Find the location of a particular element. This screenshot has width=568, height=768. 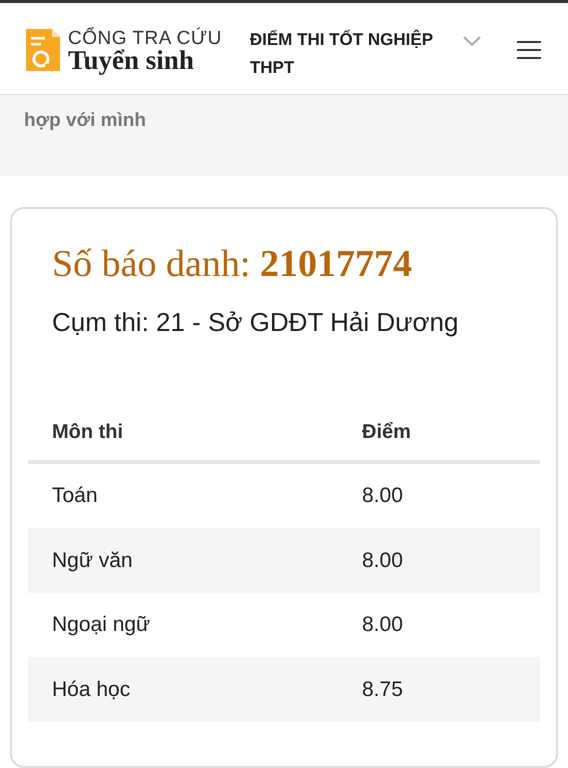

table-cell-text: Toán is located at coordinates (75, 496).